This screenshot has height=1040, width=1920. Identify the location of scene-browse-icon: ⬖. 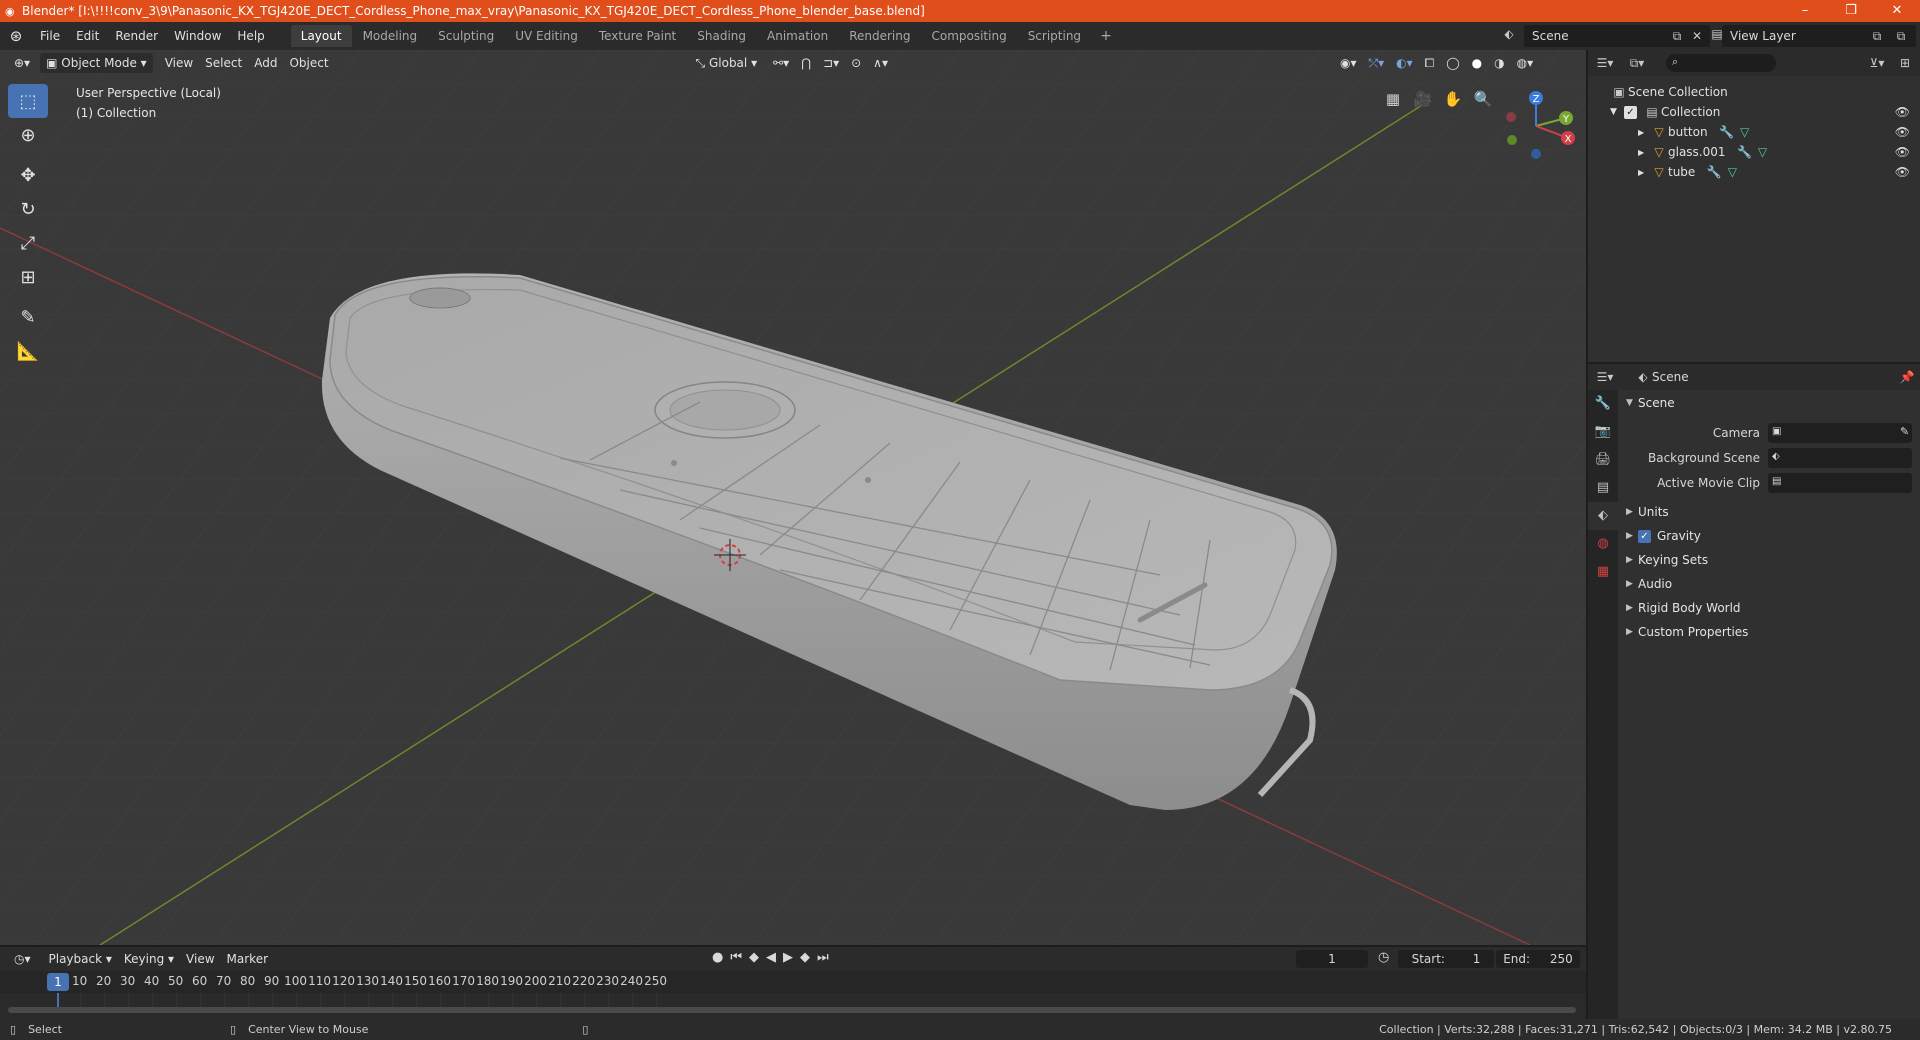
(1509, 34).